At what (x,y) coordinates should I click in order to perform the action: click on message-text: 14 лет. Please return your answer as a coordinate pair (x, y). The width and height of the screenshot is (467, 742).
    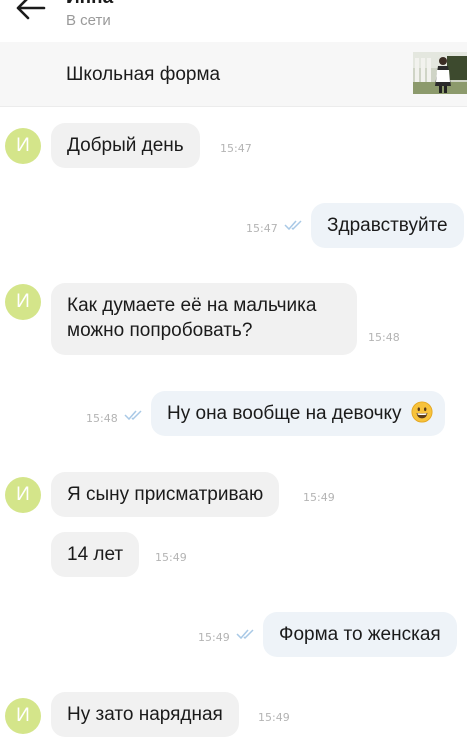
    Looking at the image, I should click on (95, 554).